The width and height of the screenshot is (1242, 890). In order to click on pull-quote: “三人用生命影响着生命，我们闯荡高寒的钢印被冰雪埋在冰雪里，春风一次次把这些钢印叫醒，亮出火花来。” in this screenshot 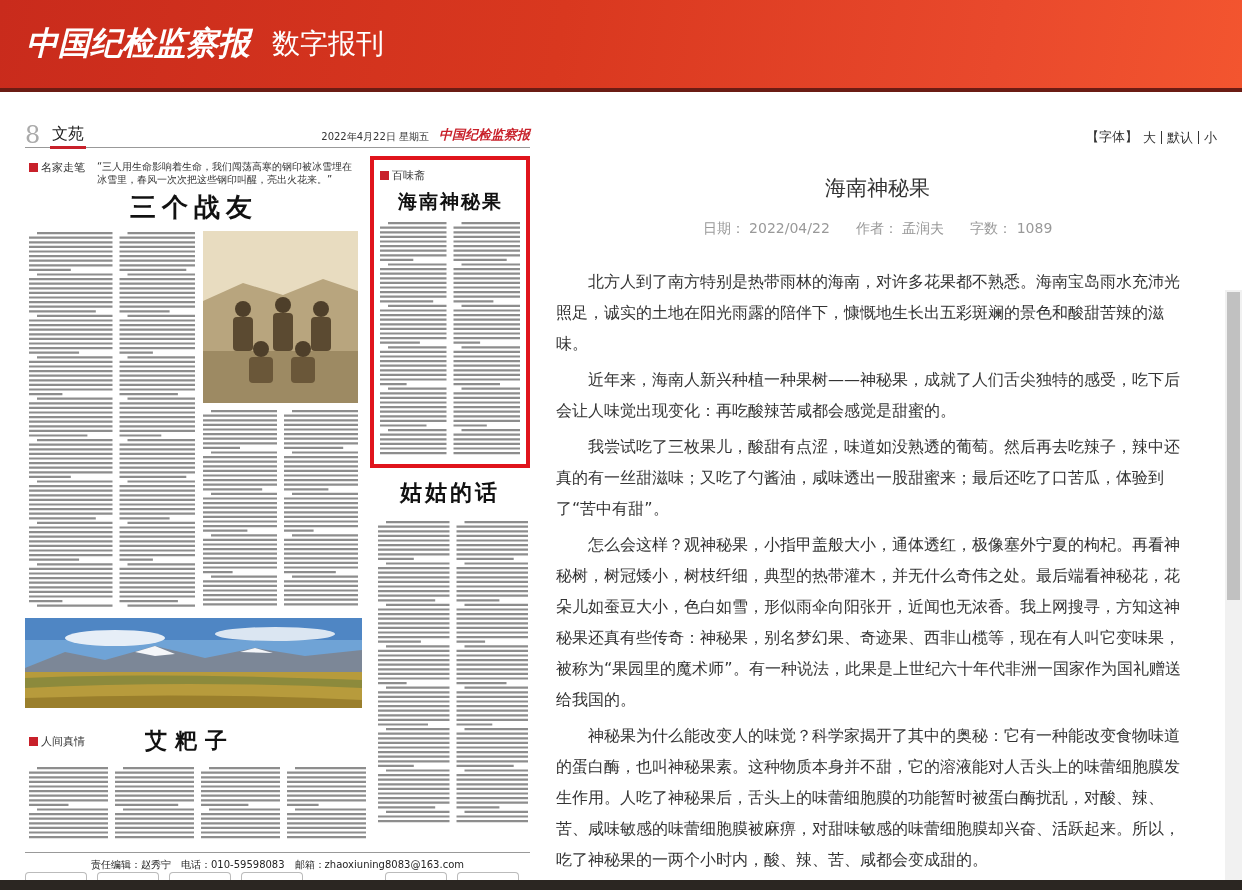, I will do `click(225, 173)`.